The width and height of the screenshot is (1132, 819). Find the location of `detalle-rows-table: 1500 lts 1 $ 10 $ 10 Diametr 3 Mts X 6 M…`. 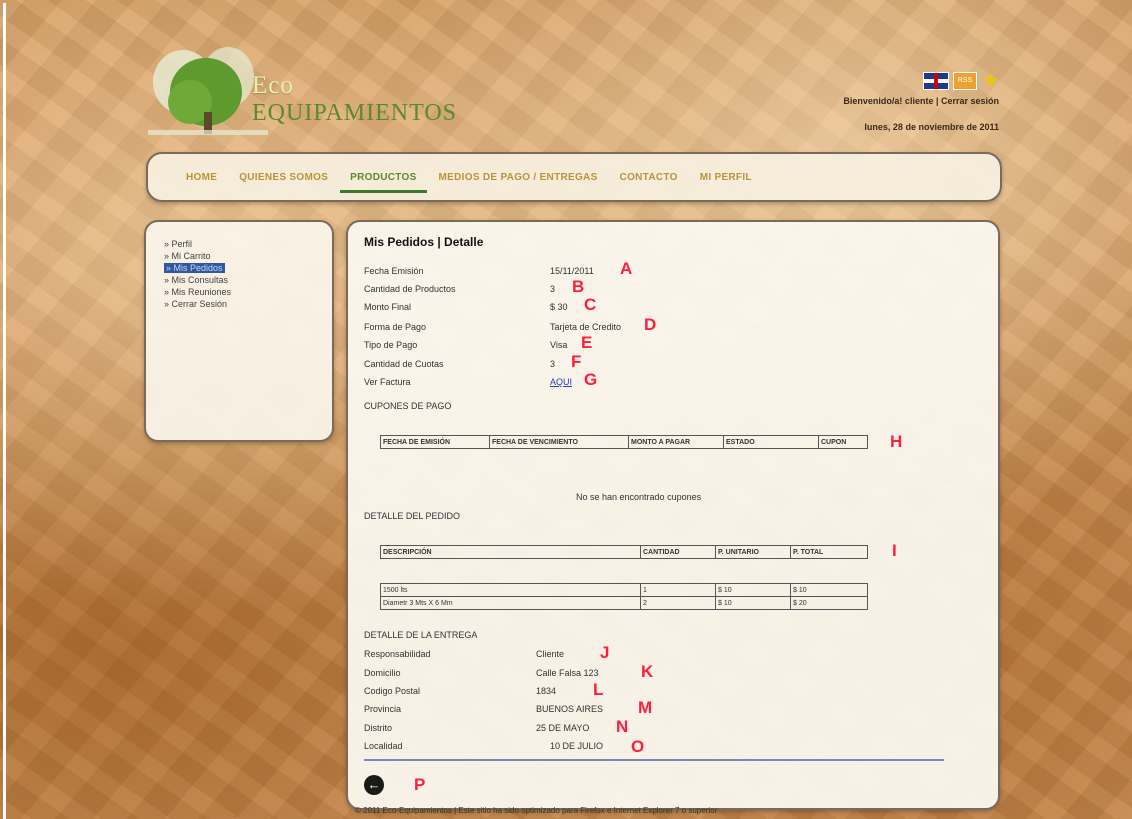

detalle-rows-table: 1500 lts 1 $ 10 $ 10 Diametr 3 Mts X 6 M… is located at coordinates (624, 596).